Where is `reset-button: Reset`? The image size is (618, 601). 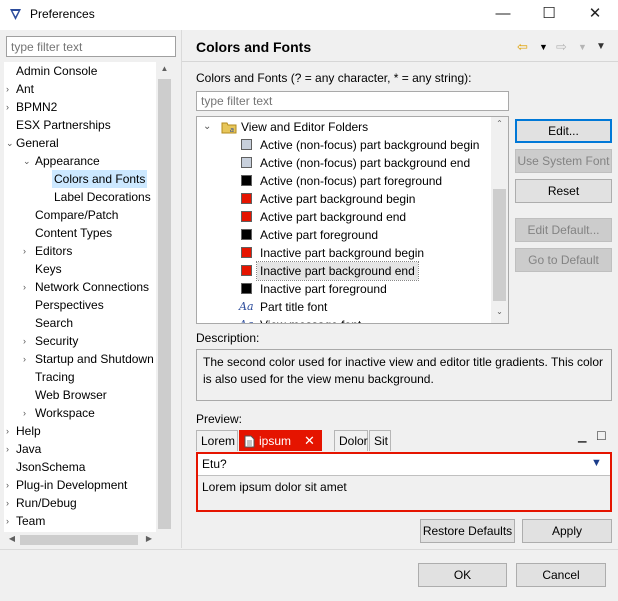 reset-button: Reset is located at coordinates (563, 191).